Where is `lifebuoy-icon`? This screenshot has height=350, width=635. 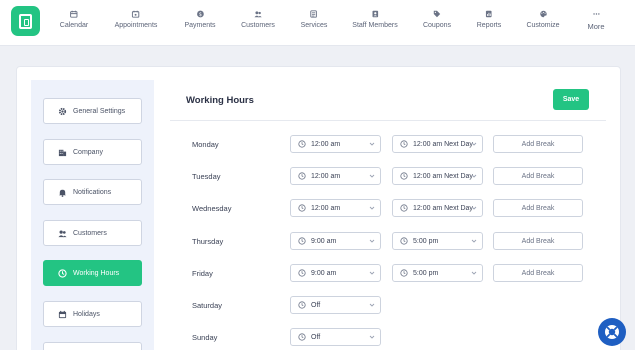
lifebuoy-icon is located at coordinates (612, 332).